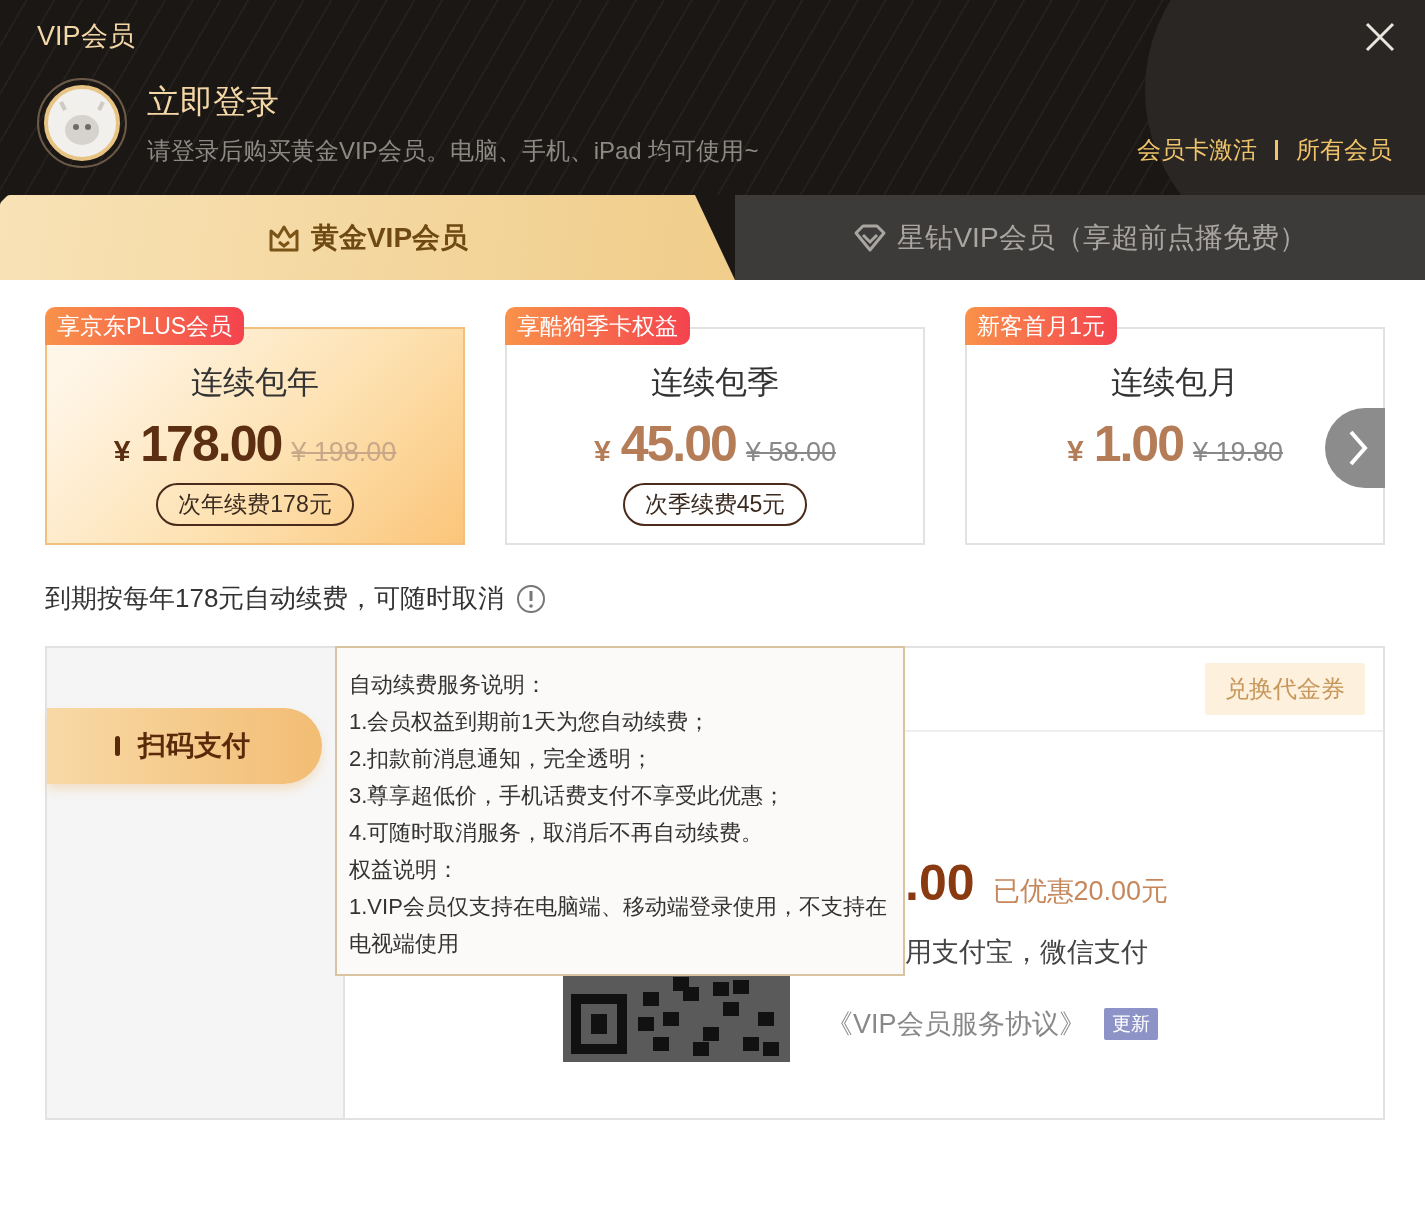 The height and width of the screenshot is (1226, 1425). What do you see at coordinates (790, 452) in the screenshot?
I see `original-price: ¥ 58.00` at bounding box center [790, 452].